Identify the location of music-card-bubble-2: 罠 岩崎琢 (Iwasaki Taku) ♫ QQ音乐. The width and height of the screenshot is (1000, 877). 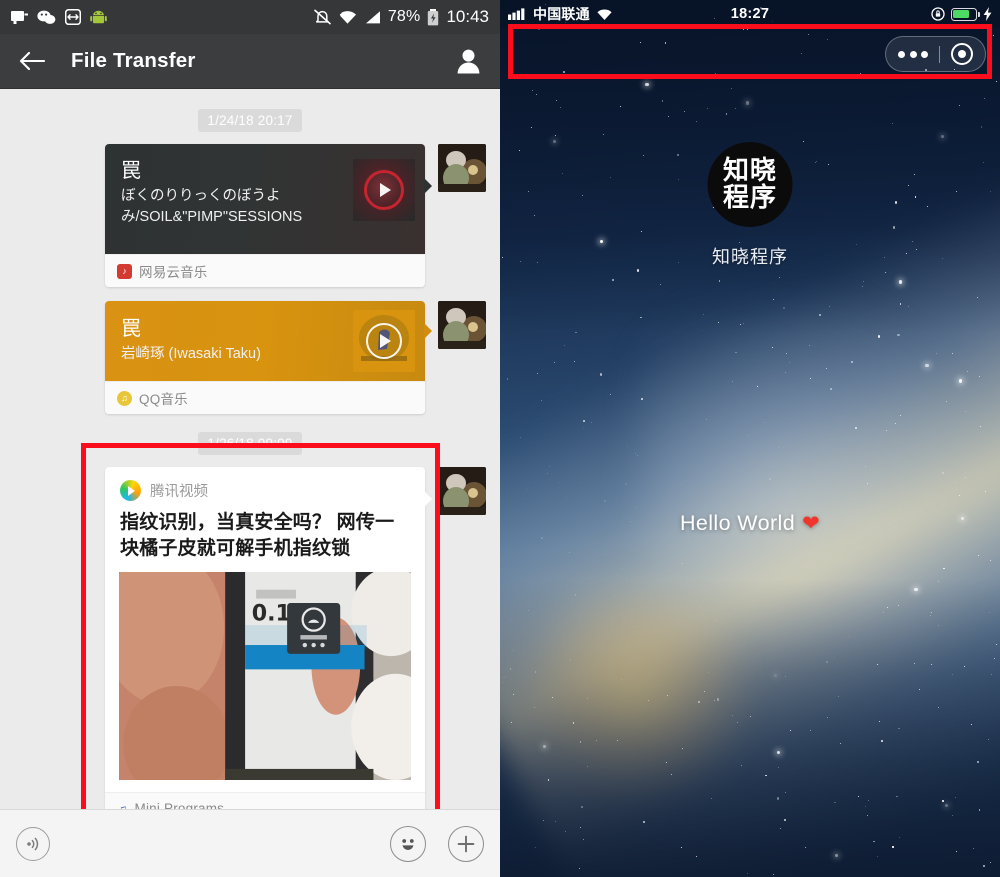
(268, 357).